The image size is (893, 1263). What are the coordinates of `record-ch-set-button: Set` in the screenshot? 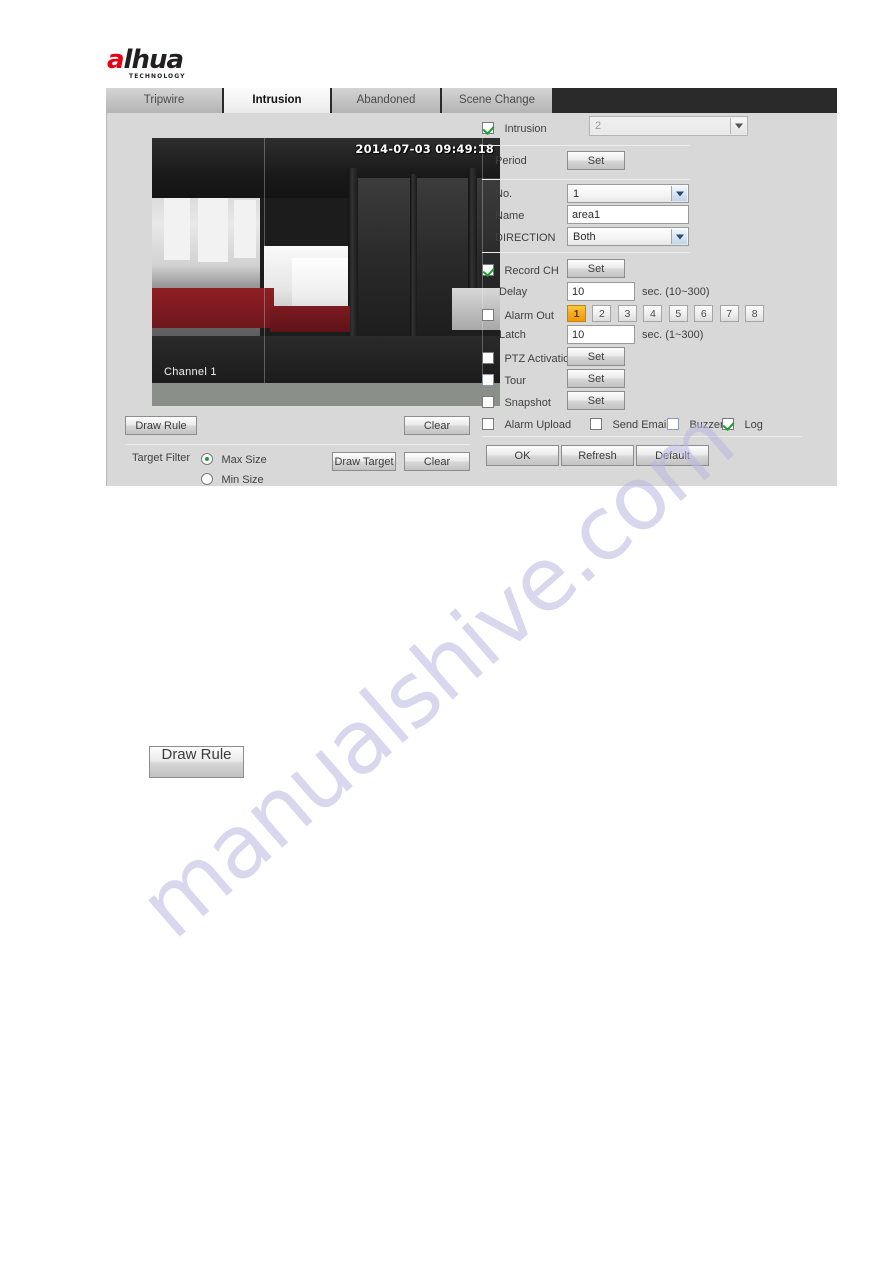 It's located at (596, 268).